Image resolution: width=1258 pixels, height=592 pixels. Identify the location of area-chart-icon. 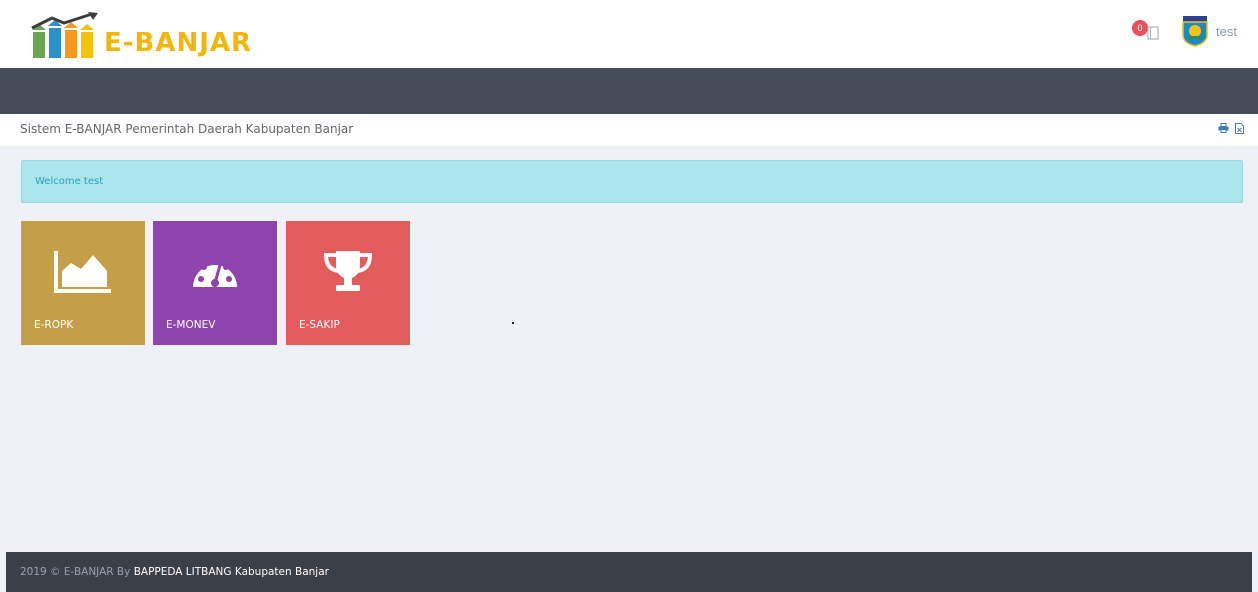
(82, 272).